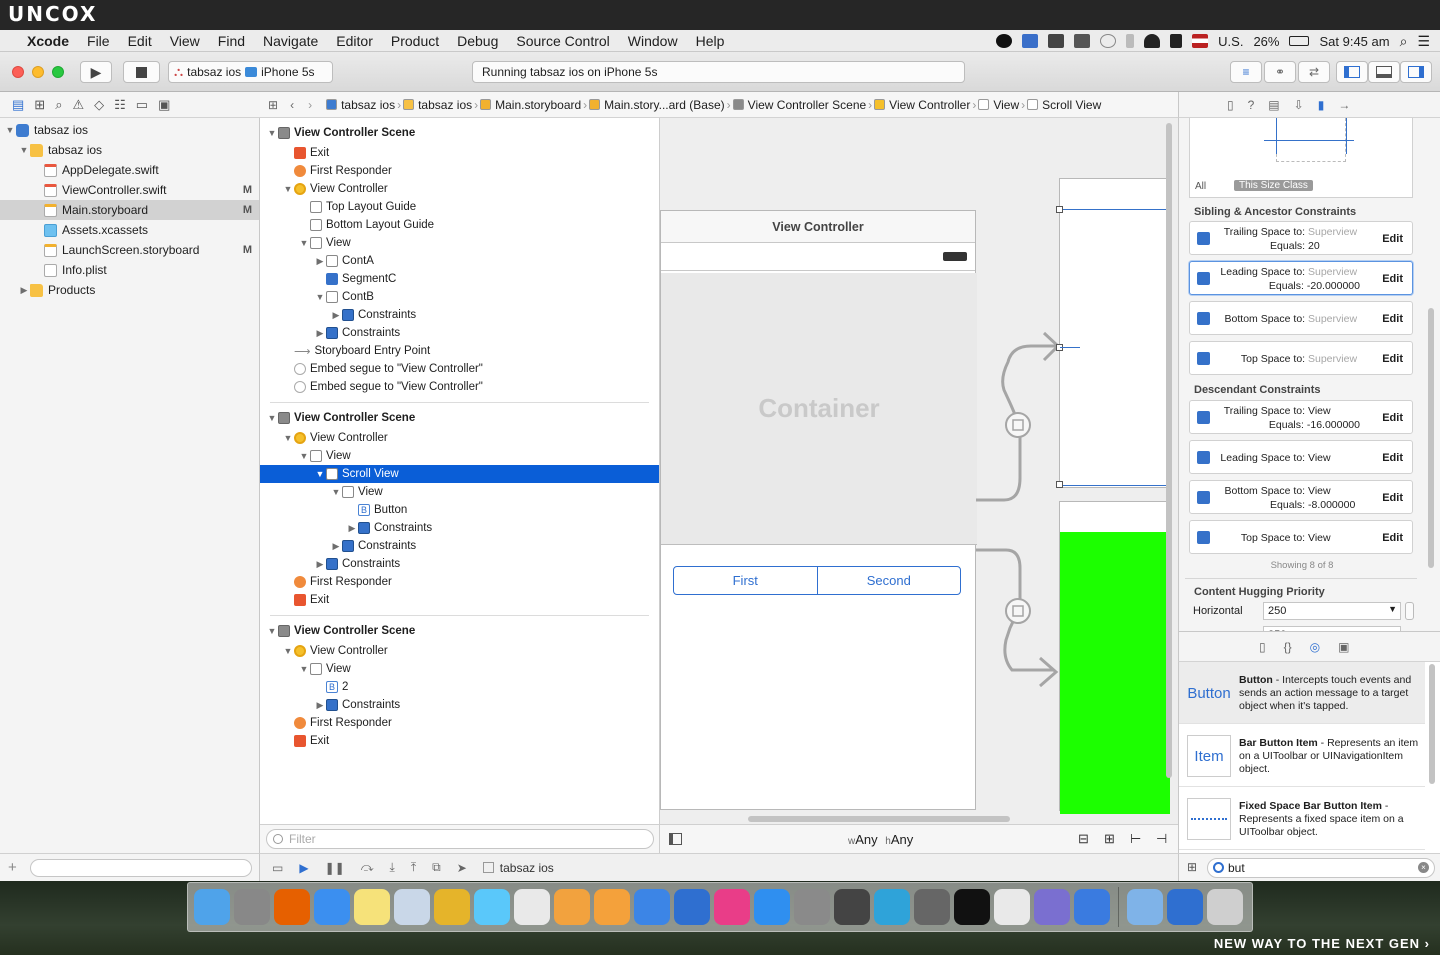 Image resolution: width=1440 pixels, height=955 pixels. Describe the element at coordinates (99, 105) in the screenshot. I see `test-navigator-icon: ◇` at that location.